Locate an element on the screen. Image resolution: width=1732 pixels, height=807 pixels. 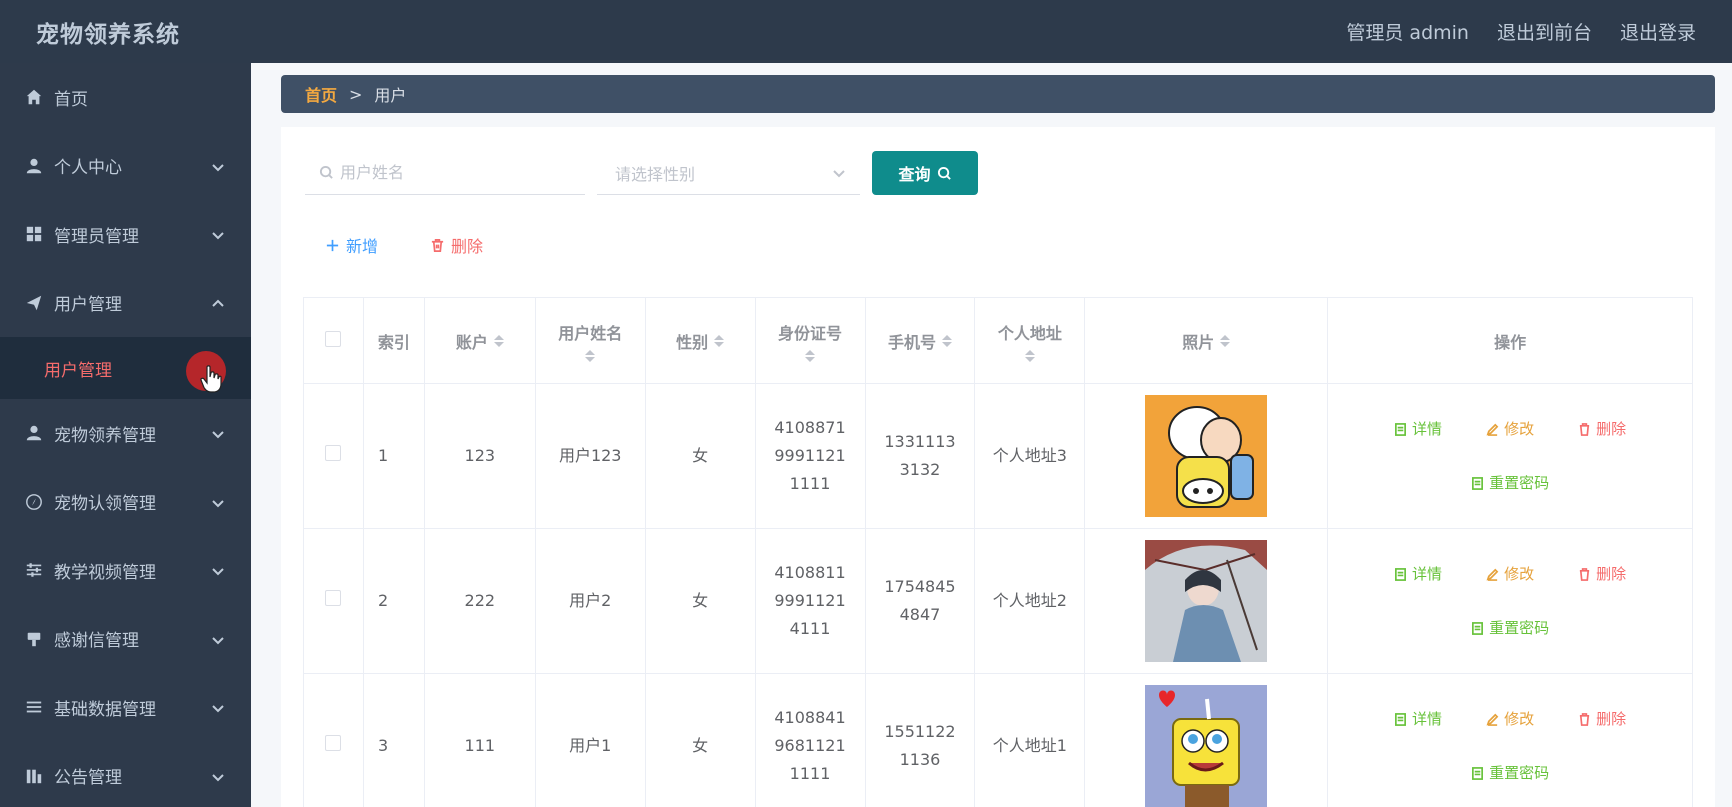
cell-phone: 17548454847 is located at coordinates (920, 601).